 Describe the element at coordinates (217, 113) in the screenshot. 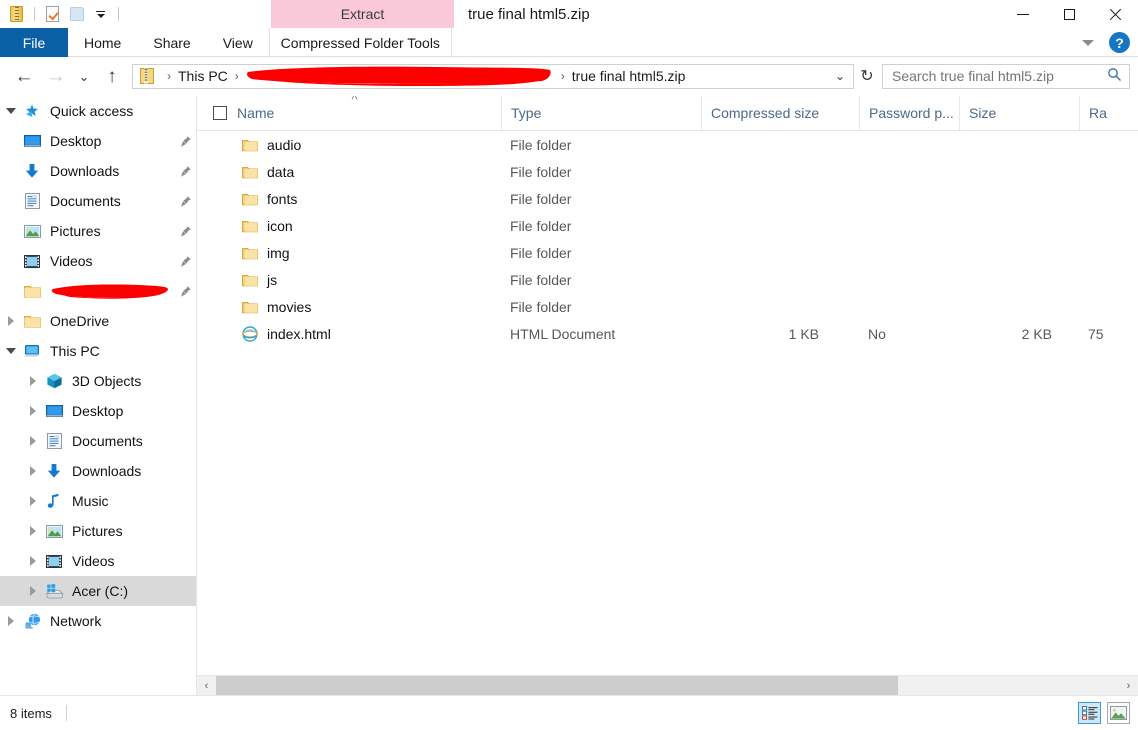

I see `select-all-checkbox` at that location.